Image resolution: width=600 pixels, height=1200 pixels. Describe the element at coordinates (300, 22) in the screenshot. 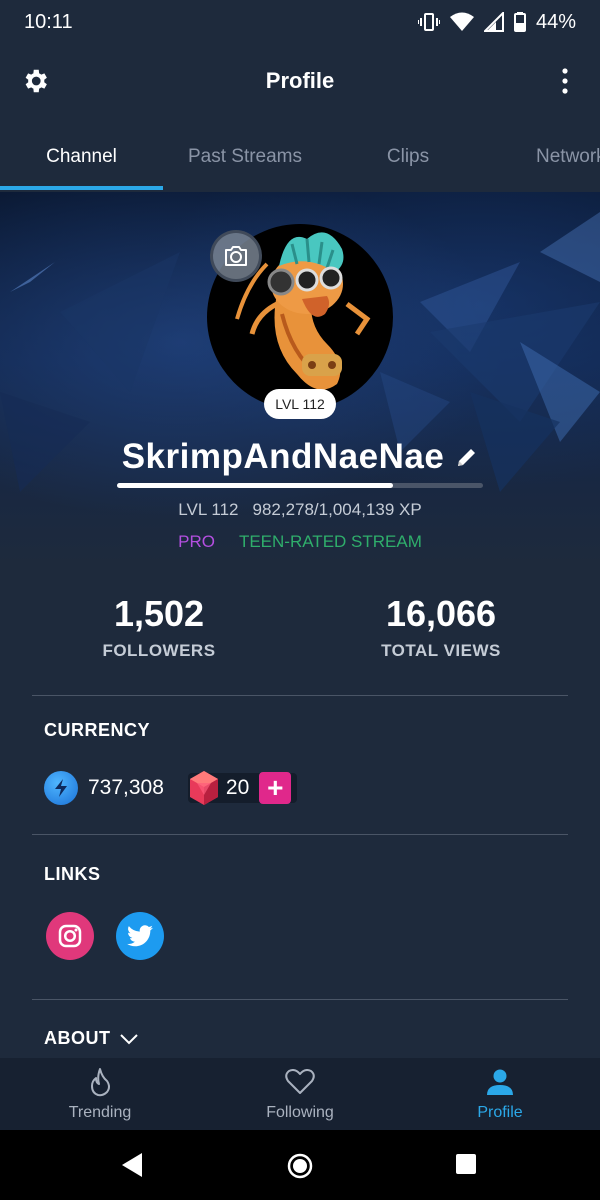

I see `status-bar: 10:11 44%` at that location.